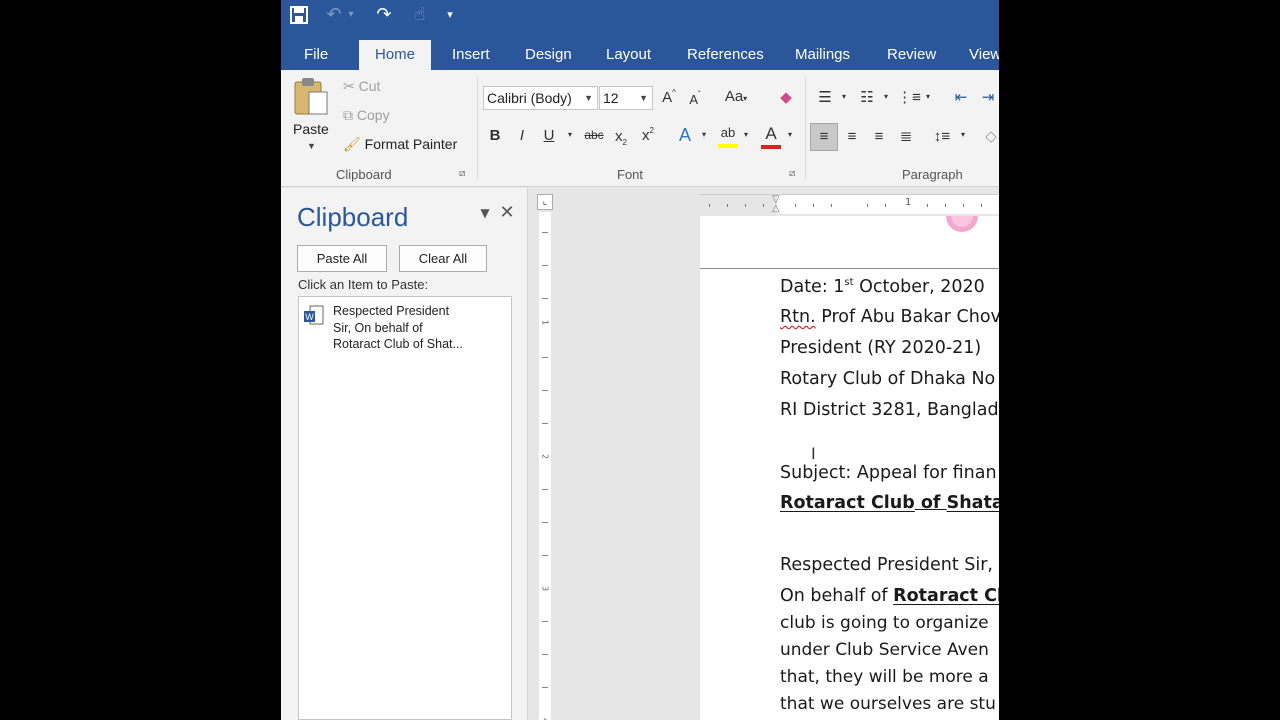 This screenshot has width=1280, height=720. What do you see at coordinates (313, 116) in the screenshot?
I see `paste-button: Paste ▼` at bounding box center [313, 116].